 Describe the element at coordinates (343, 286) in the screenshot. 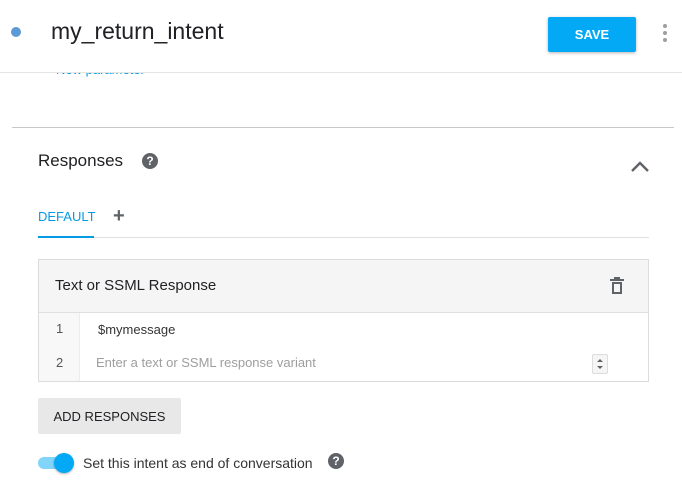

I see `card-header: Text or SSML Response` at that location.